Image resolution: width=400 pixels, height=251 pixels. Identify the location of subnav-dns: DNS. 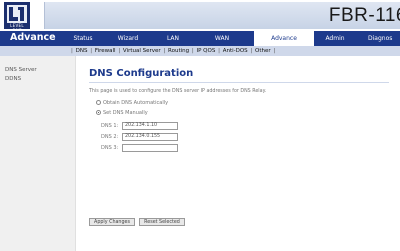
(82, 51).